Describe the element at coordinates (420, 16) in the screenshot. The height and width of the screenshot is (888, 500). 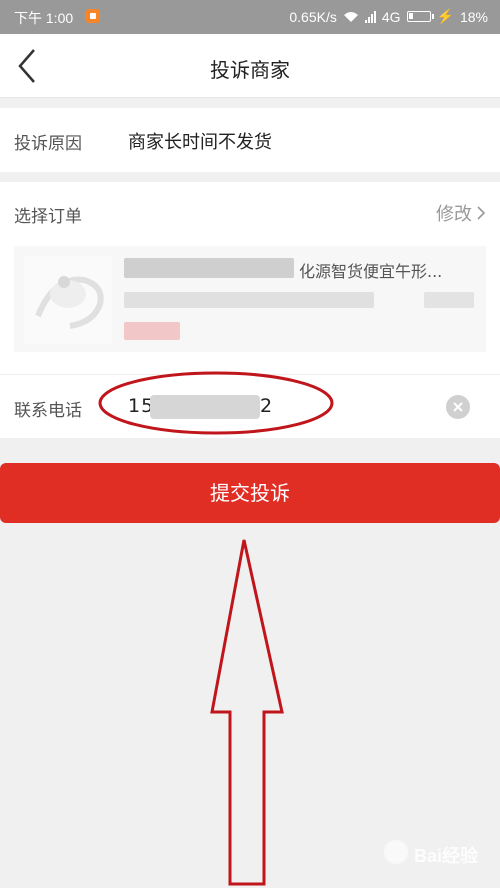
I see `battery-icon` at that location.